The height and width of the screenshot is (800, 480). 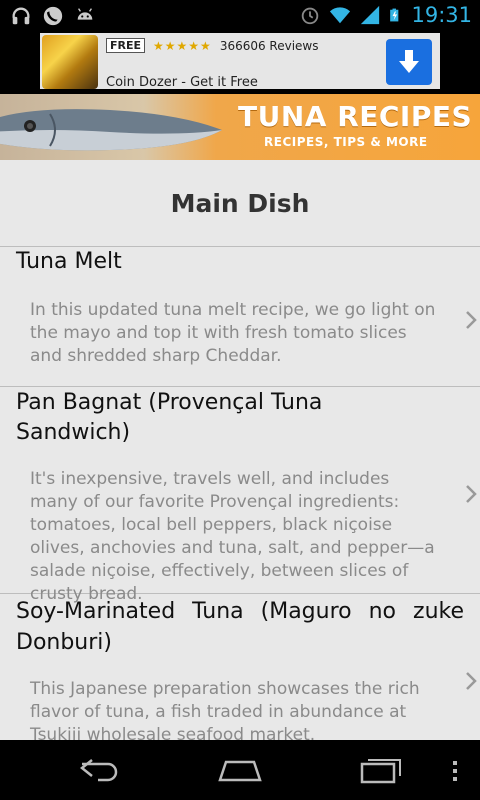 I want to click on alarm-icon, so click(x=310, y=16).